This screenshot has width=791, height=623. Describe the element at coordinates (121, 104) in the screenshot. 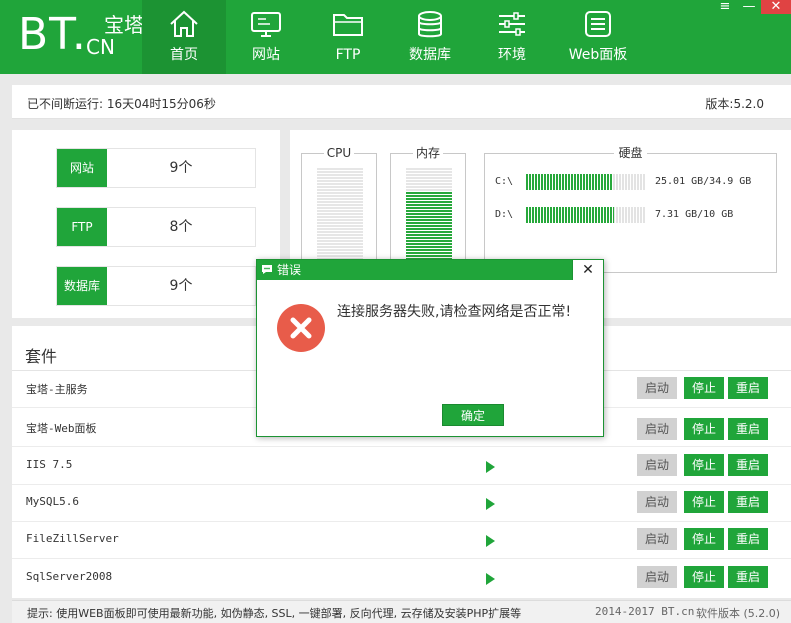

I see `uptime-text: 已不间断运行: 16天04时15分06秒` at that location.